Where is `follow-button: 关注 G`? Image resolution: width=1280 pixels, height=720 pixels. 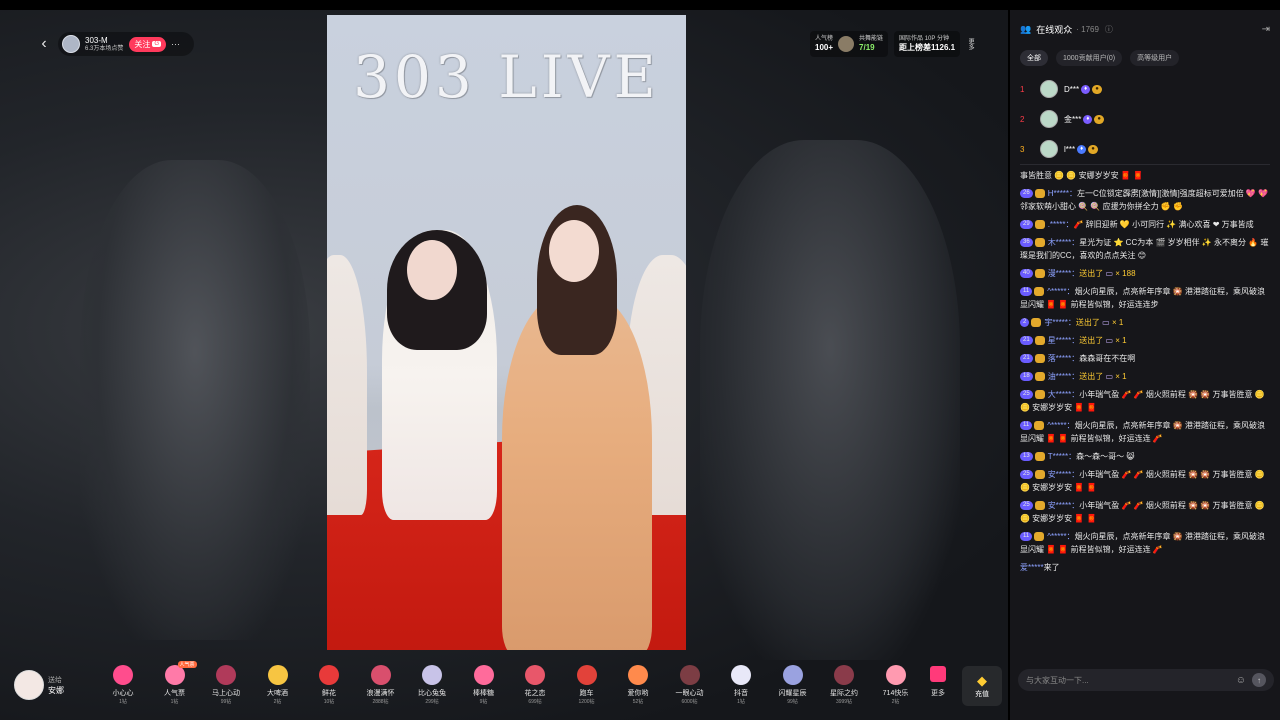
follow-button: 关注 G is located at coordinates (148, 44).